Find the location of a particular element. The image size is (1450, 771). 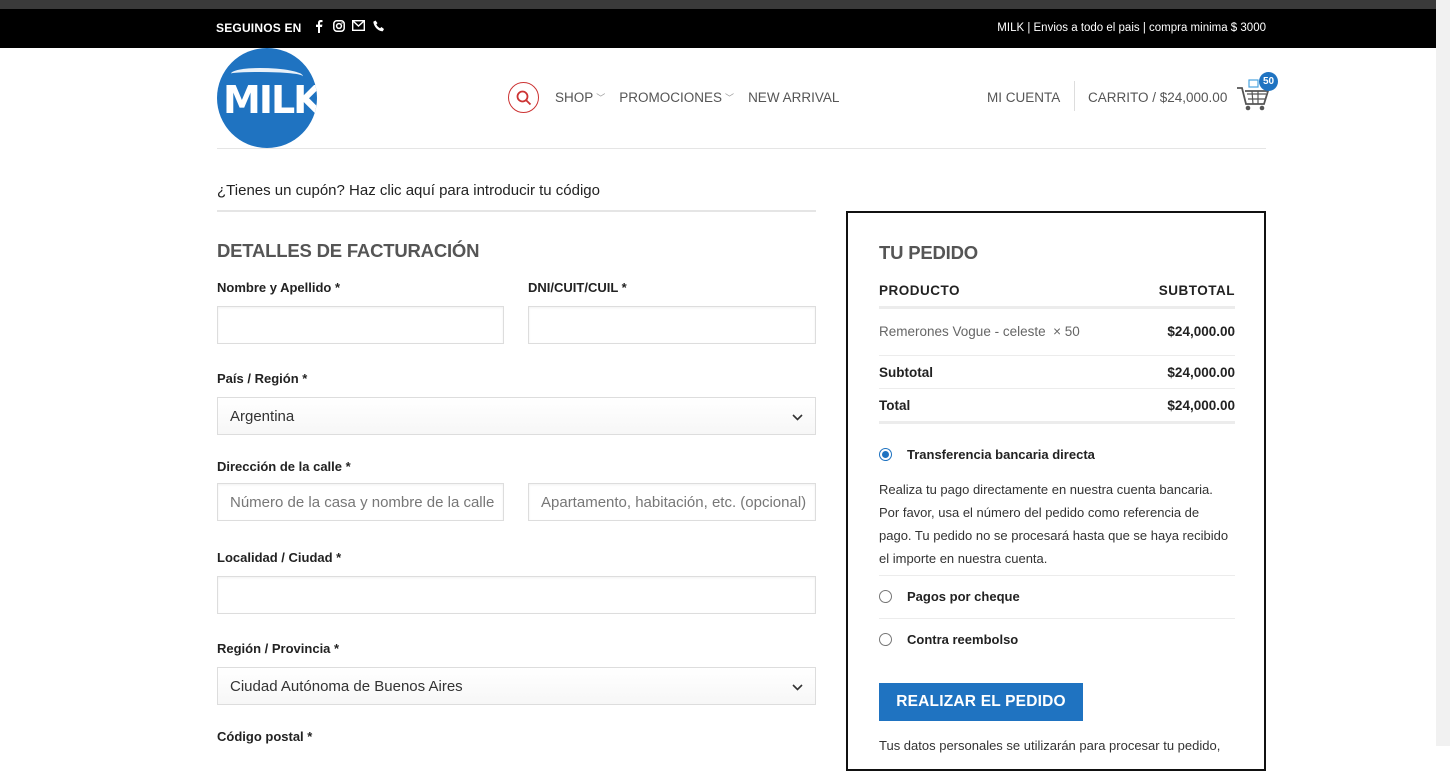

nombre-label: Nombre y Apellido * is located at coordinates (279, 287).